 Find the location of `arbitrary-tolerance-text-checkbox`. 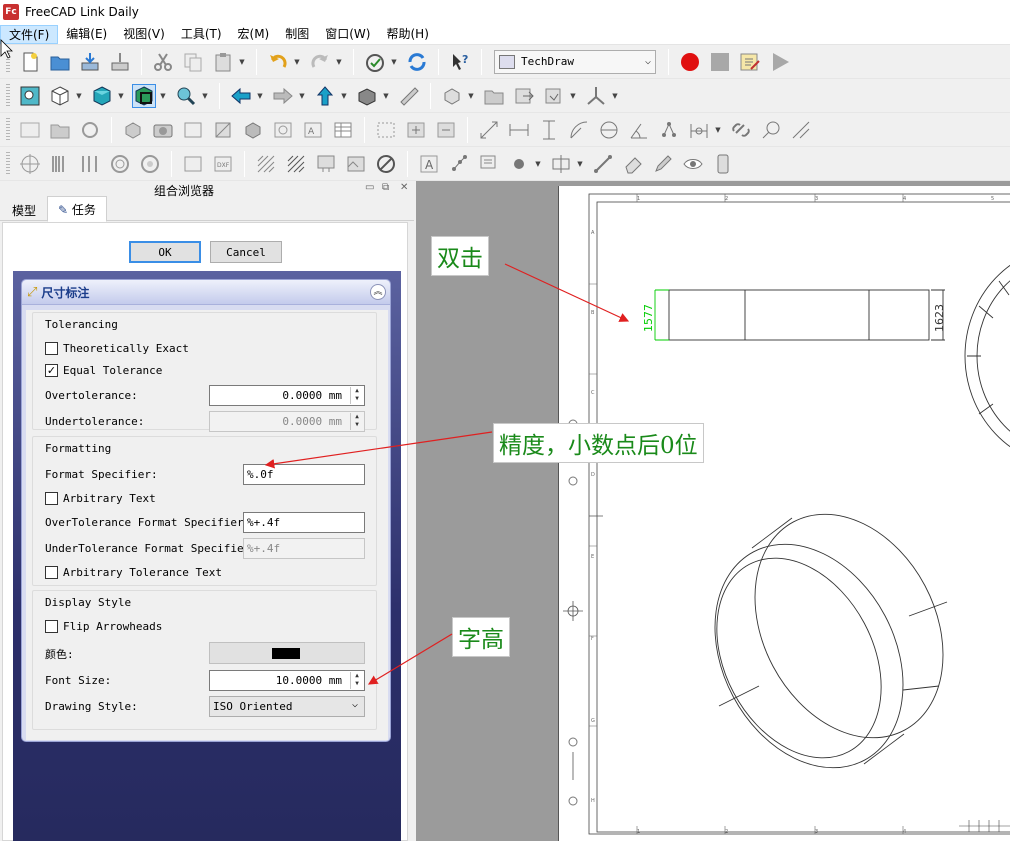

arbitrary-tolerance-text-checkbox is located at coordinates (51, 572).